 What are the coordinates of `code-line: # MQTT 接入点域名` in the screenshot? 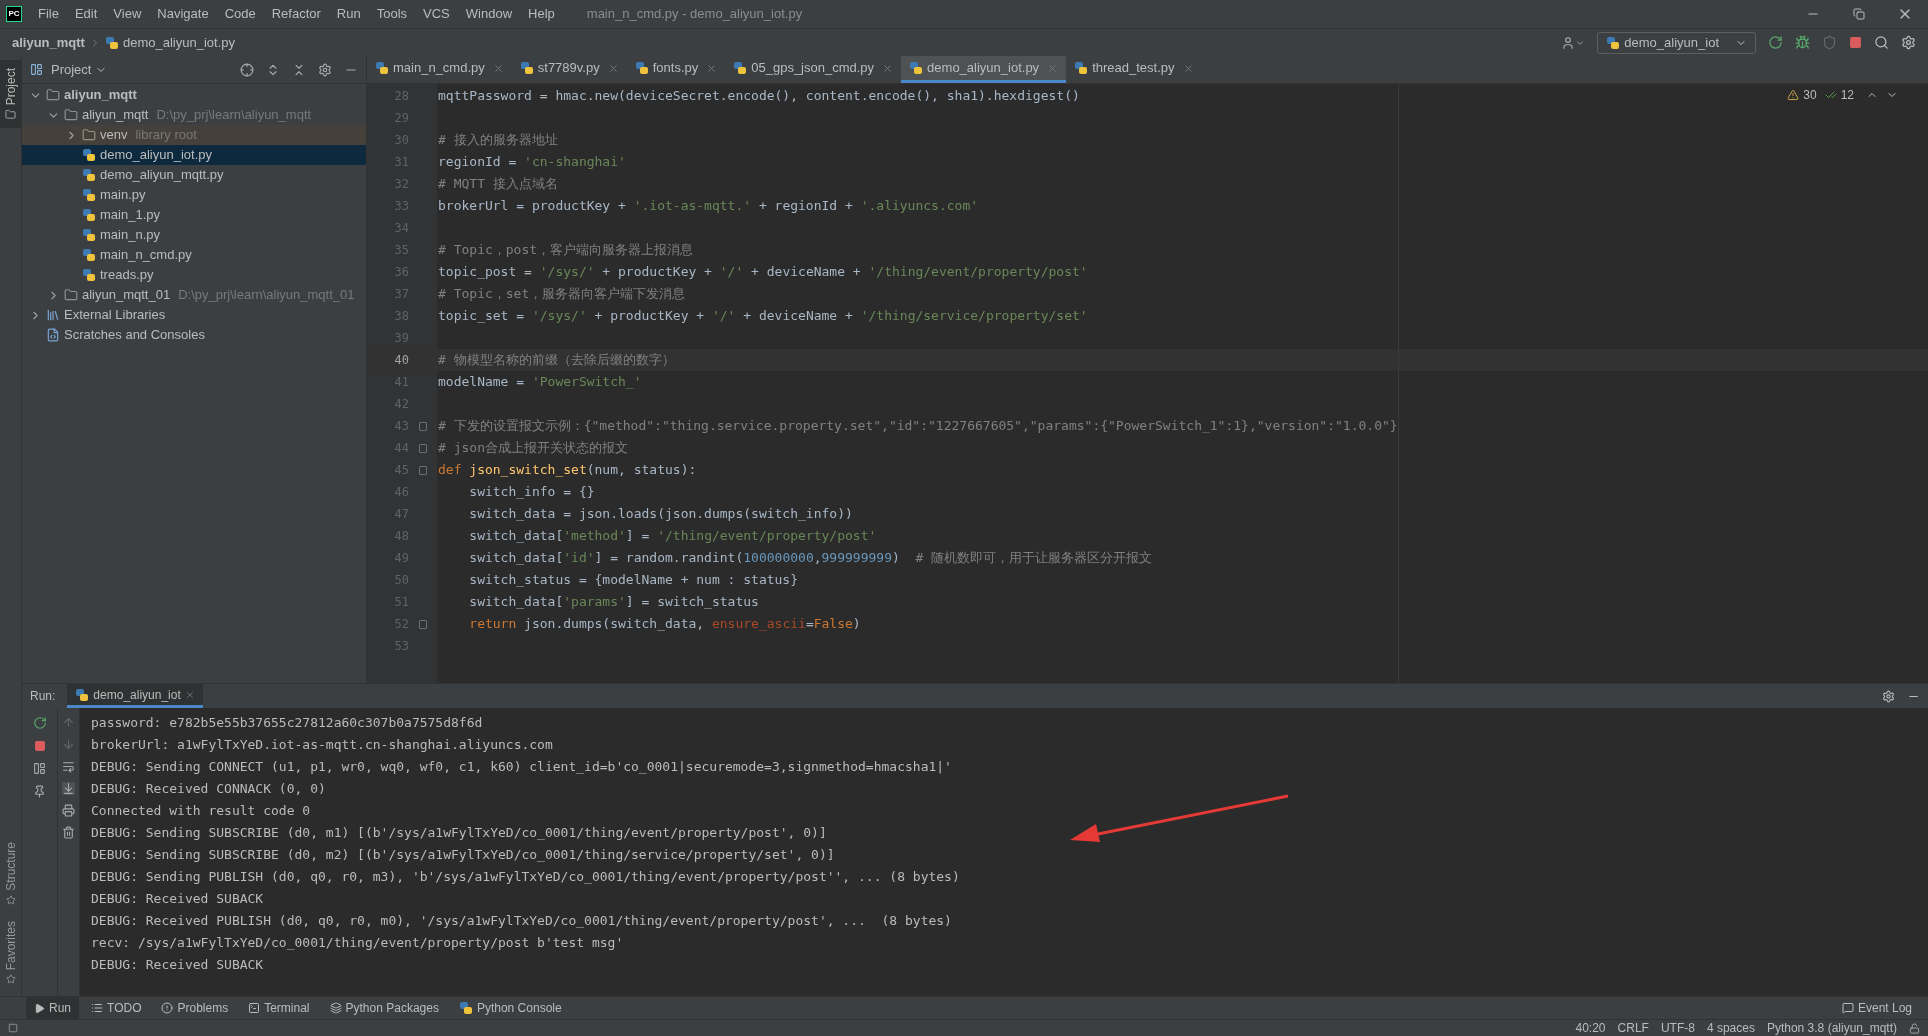 It's located at (498, 184).